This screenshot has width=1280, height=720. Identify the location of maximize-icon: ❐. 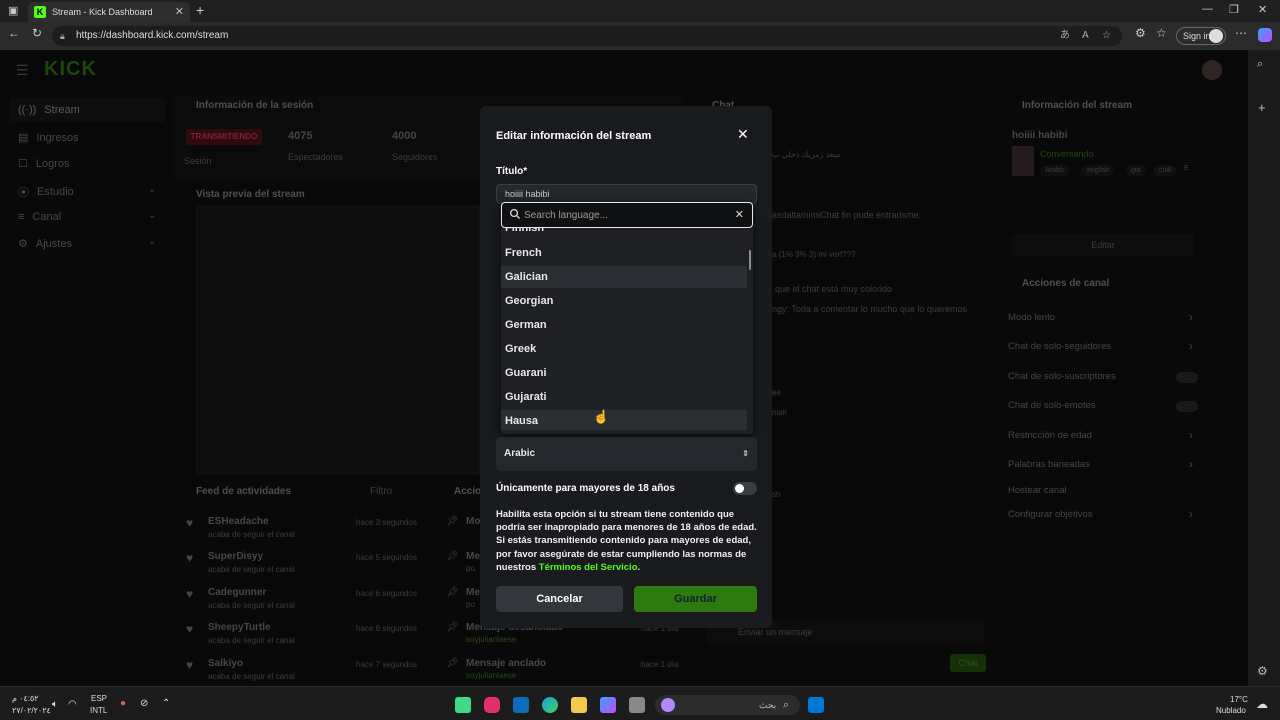
(1234, 9).